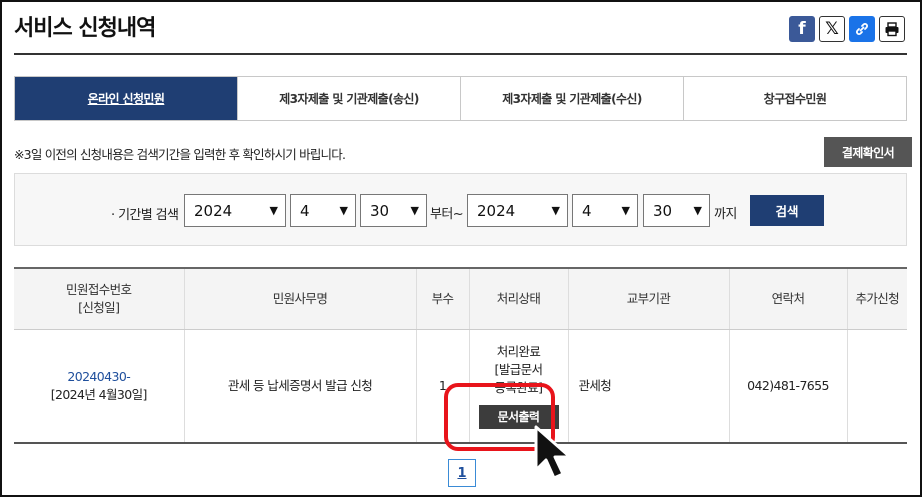 The width and height of the screenshot is (922, 497). Describe the element at coordinates (787, 210) in the screenshot. I see `search-button: 검색` at that location.